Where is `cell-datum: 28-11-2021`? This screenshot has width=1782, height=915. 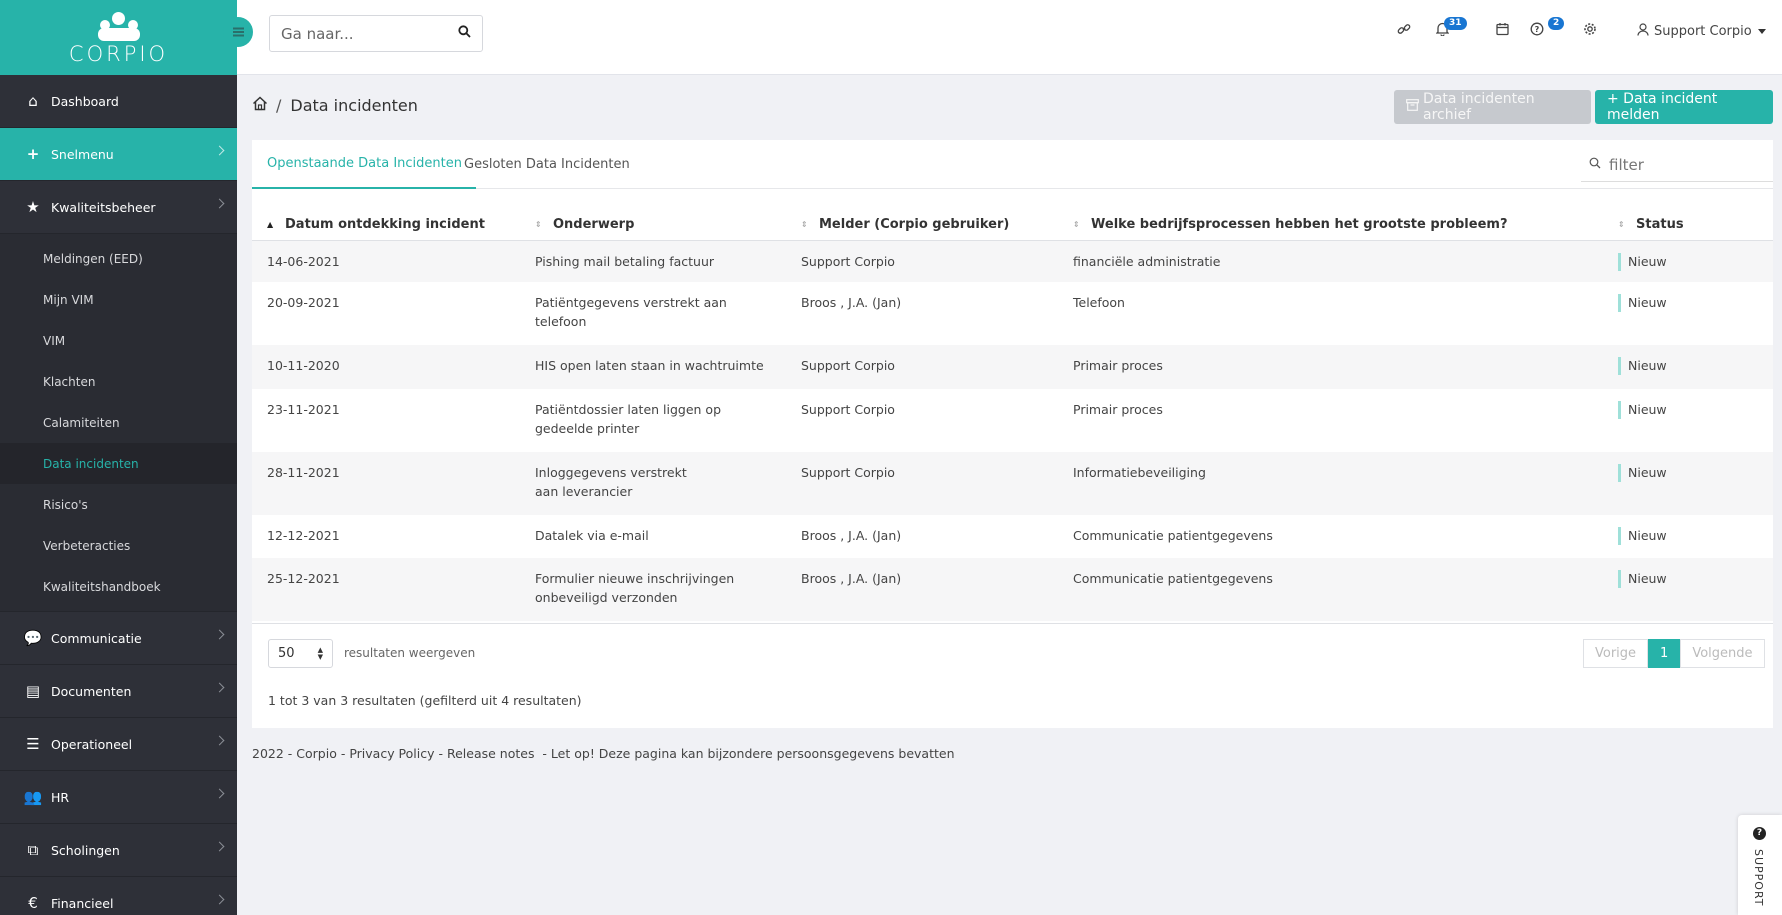
cell-datum: 28-11-2021 is located at coordinates (386, 483).